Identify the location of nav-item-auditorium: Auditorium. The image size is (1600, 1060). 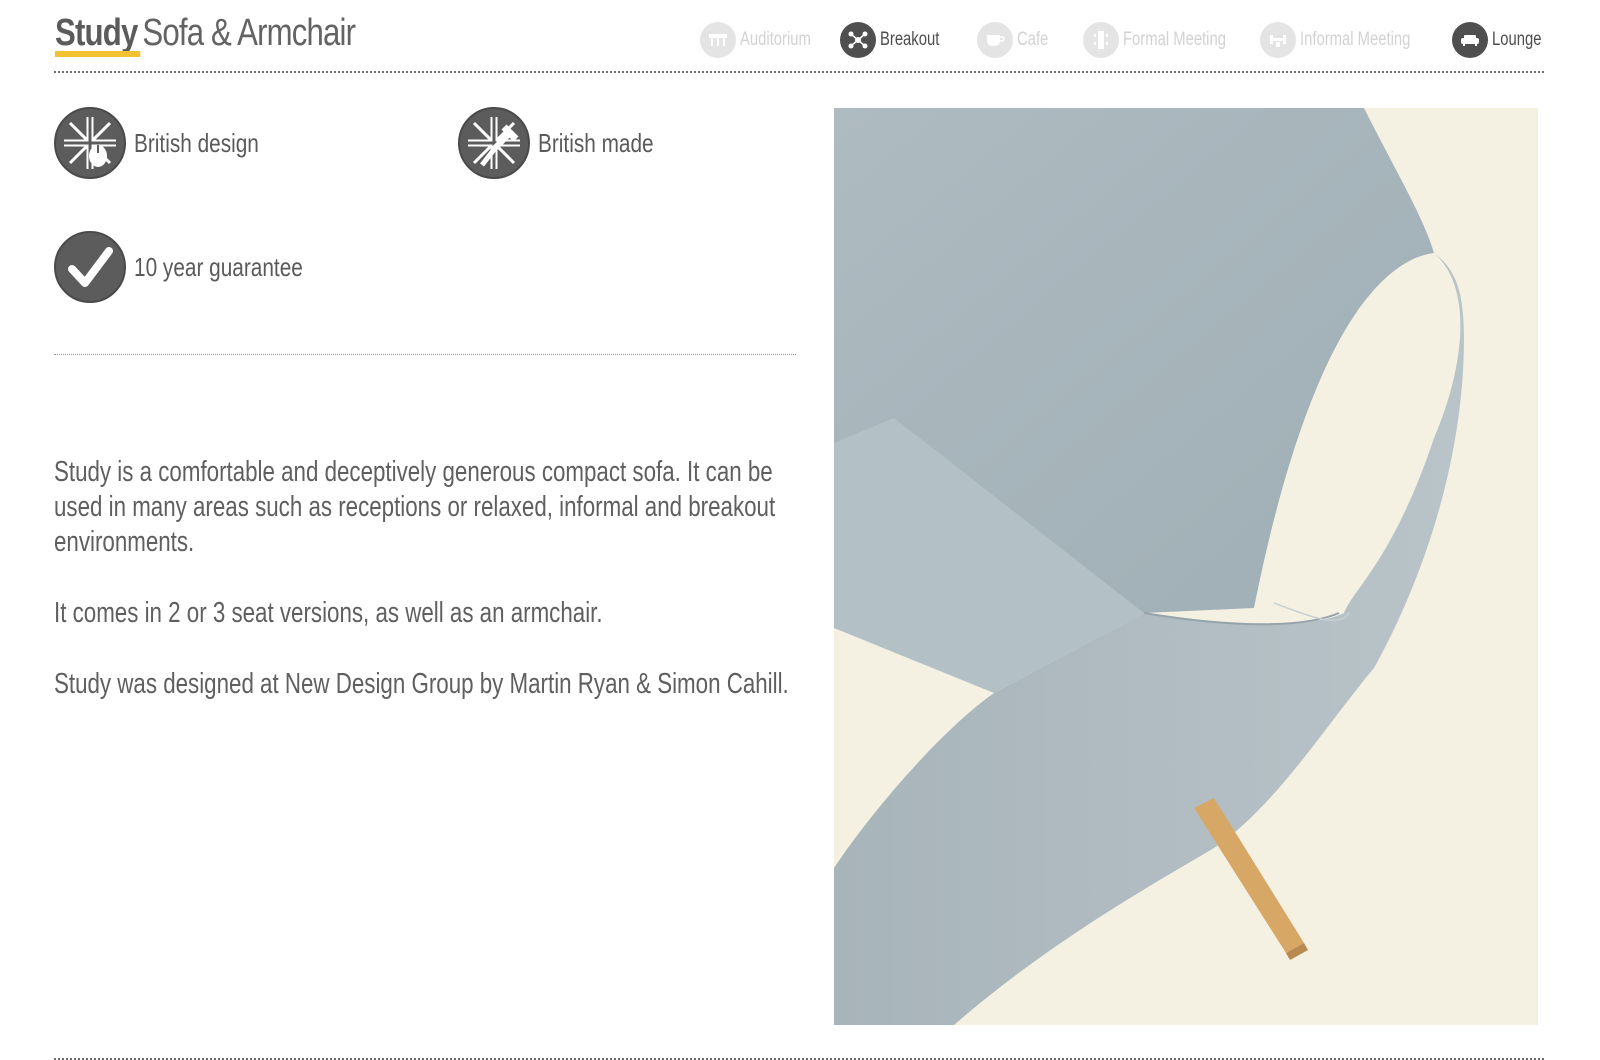
(765, 40).